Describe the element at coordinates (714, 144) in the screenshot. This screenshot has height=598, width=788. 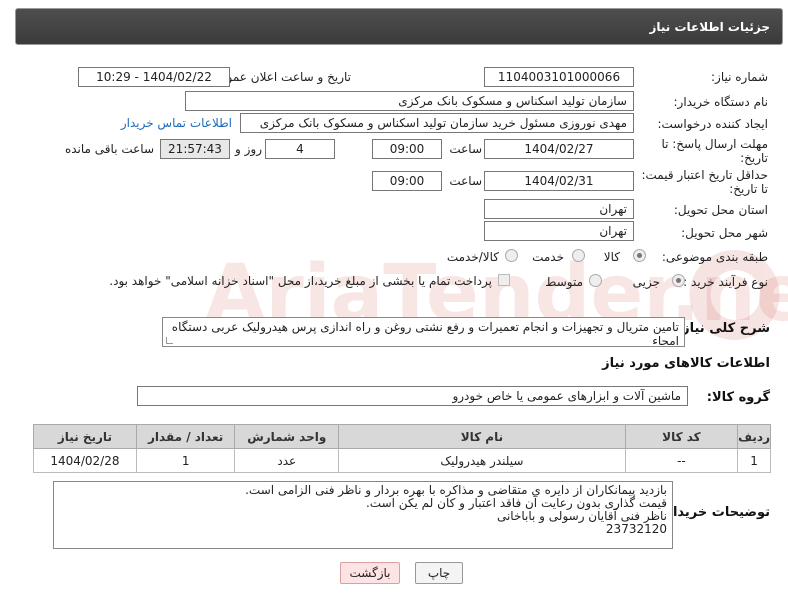
I see `deadline-label-line1: مهلت ارسال پاسخ: تا` at that location.